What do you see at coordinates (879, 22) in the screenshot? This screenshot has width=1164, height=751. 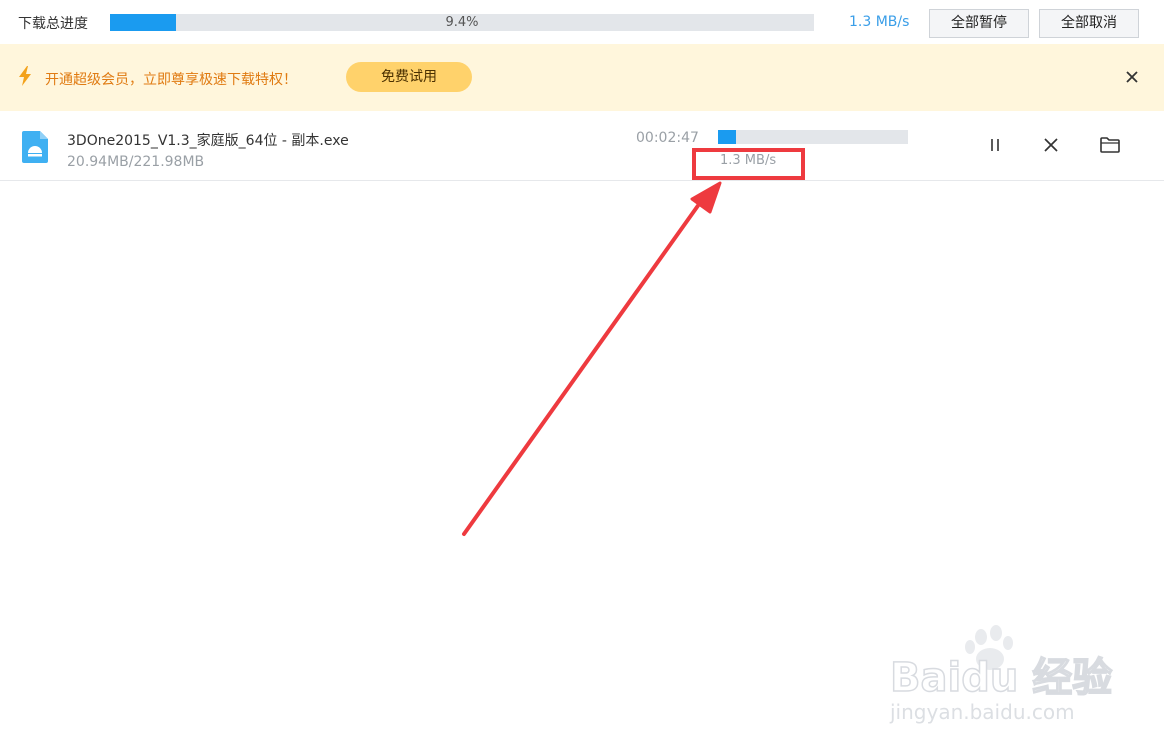 I see `total-speed: 1.3 MB/s` at bounding box center [879, 22].